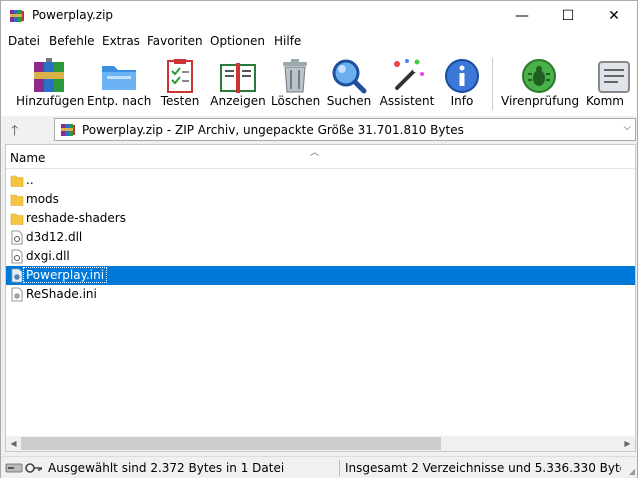 This screenshot has height=478, width=638. I want to click on info-button: Info, so click(462, 84).